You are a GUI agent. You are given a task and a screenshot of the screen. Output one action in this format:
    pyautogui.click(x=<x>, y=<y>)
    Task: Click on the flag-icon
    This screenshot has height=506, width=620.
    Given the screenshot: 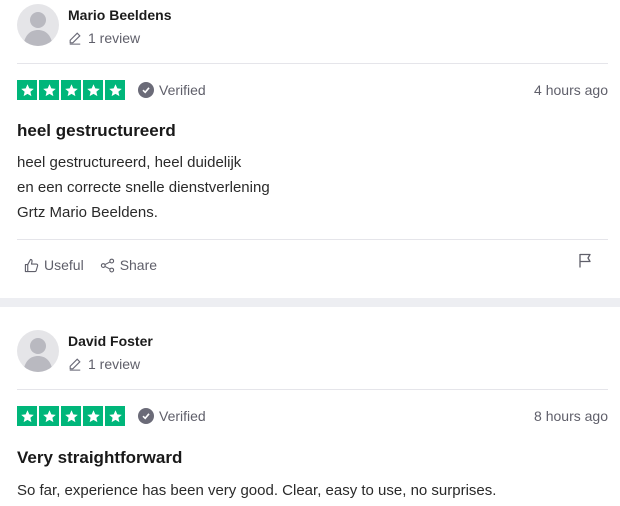 What is the action you would take?
    pyautogui.click(x=585, y=260)
    